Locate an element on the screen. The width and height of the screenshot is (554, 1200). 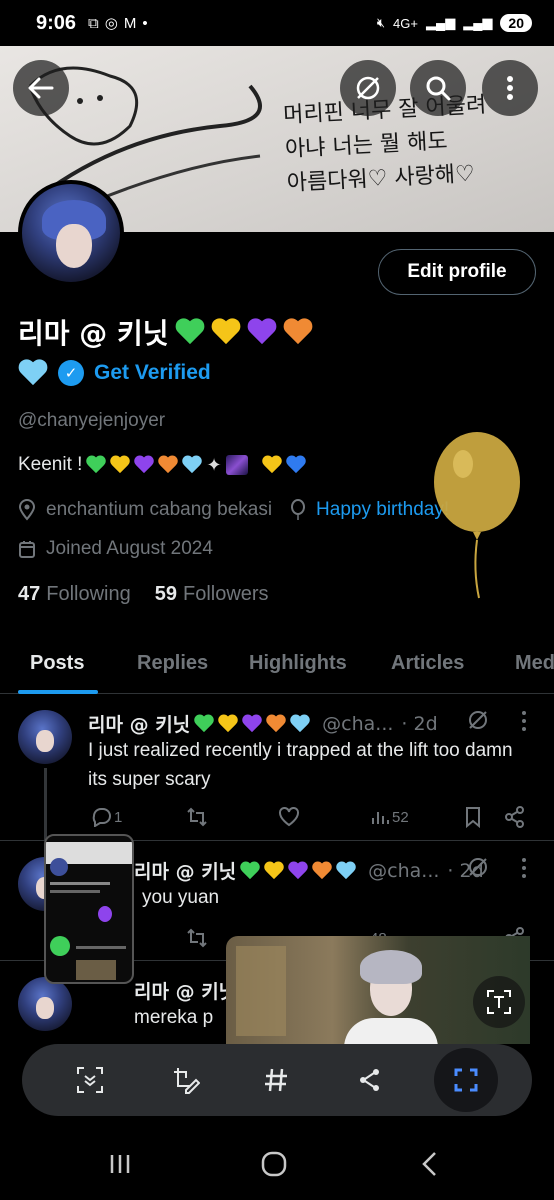
get-verified-link: Get Verified is located at coordinates (152, 373).